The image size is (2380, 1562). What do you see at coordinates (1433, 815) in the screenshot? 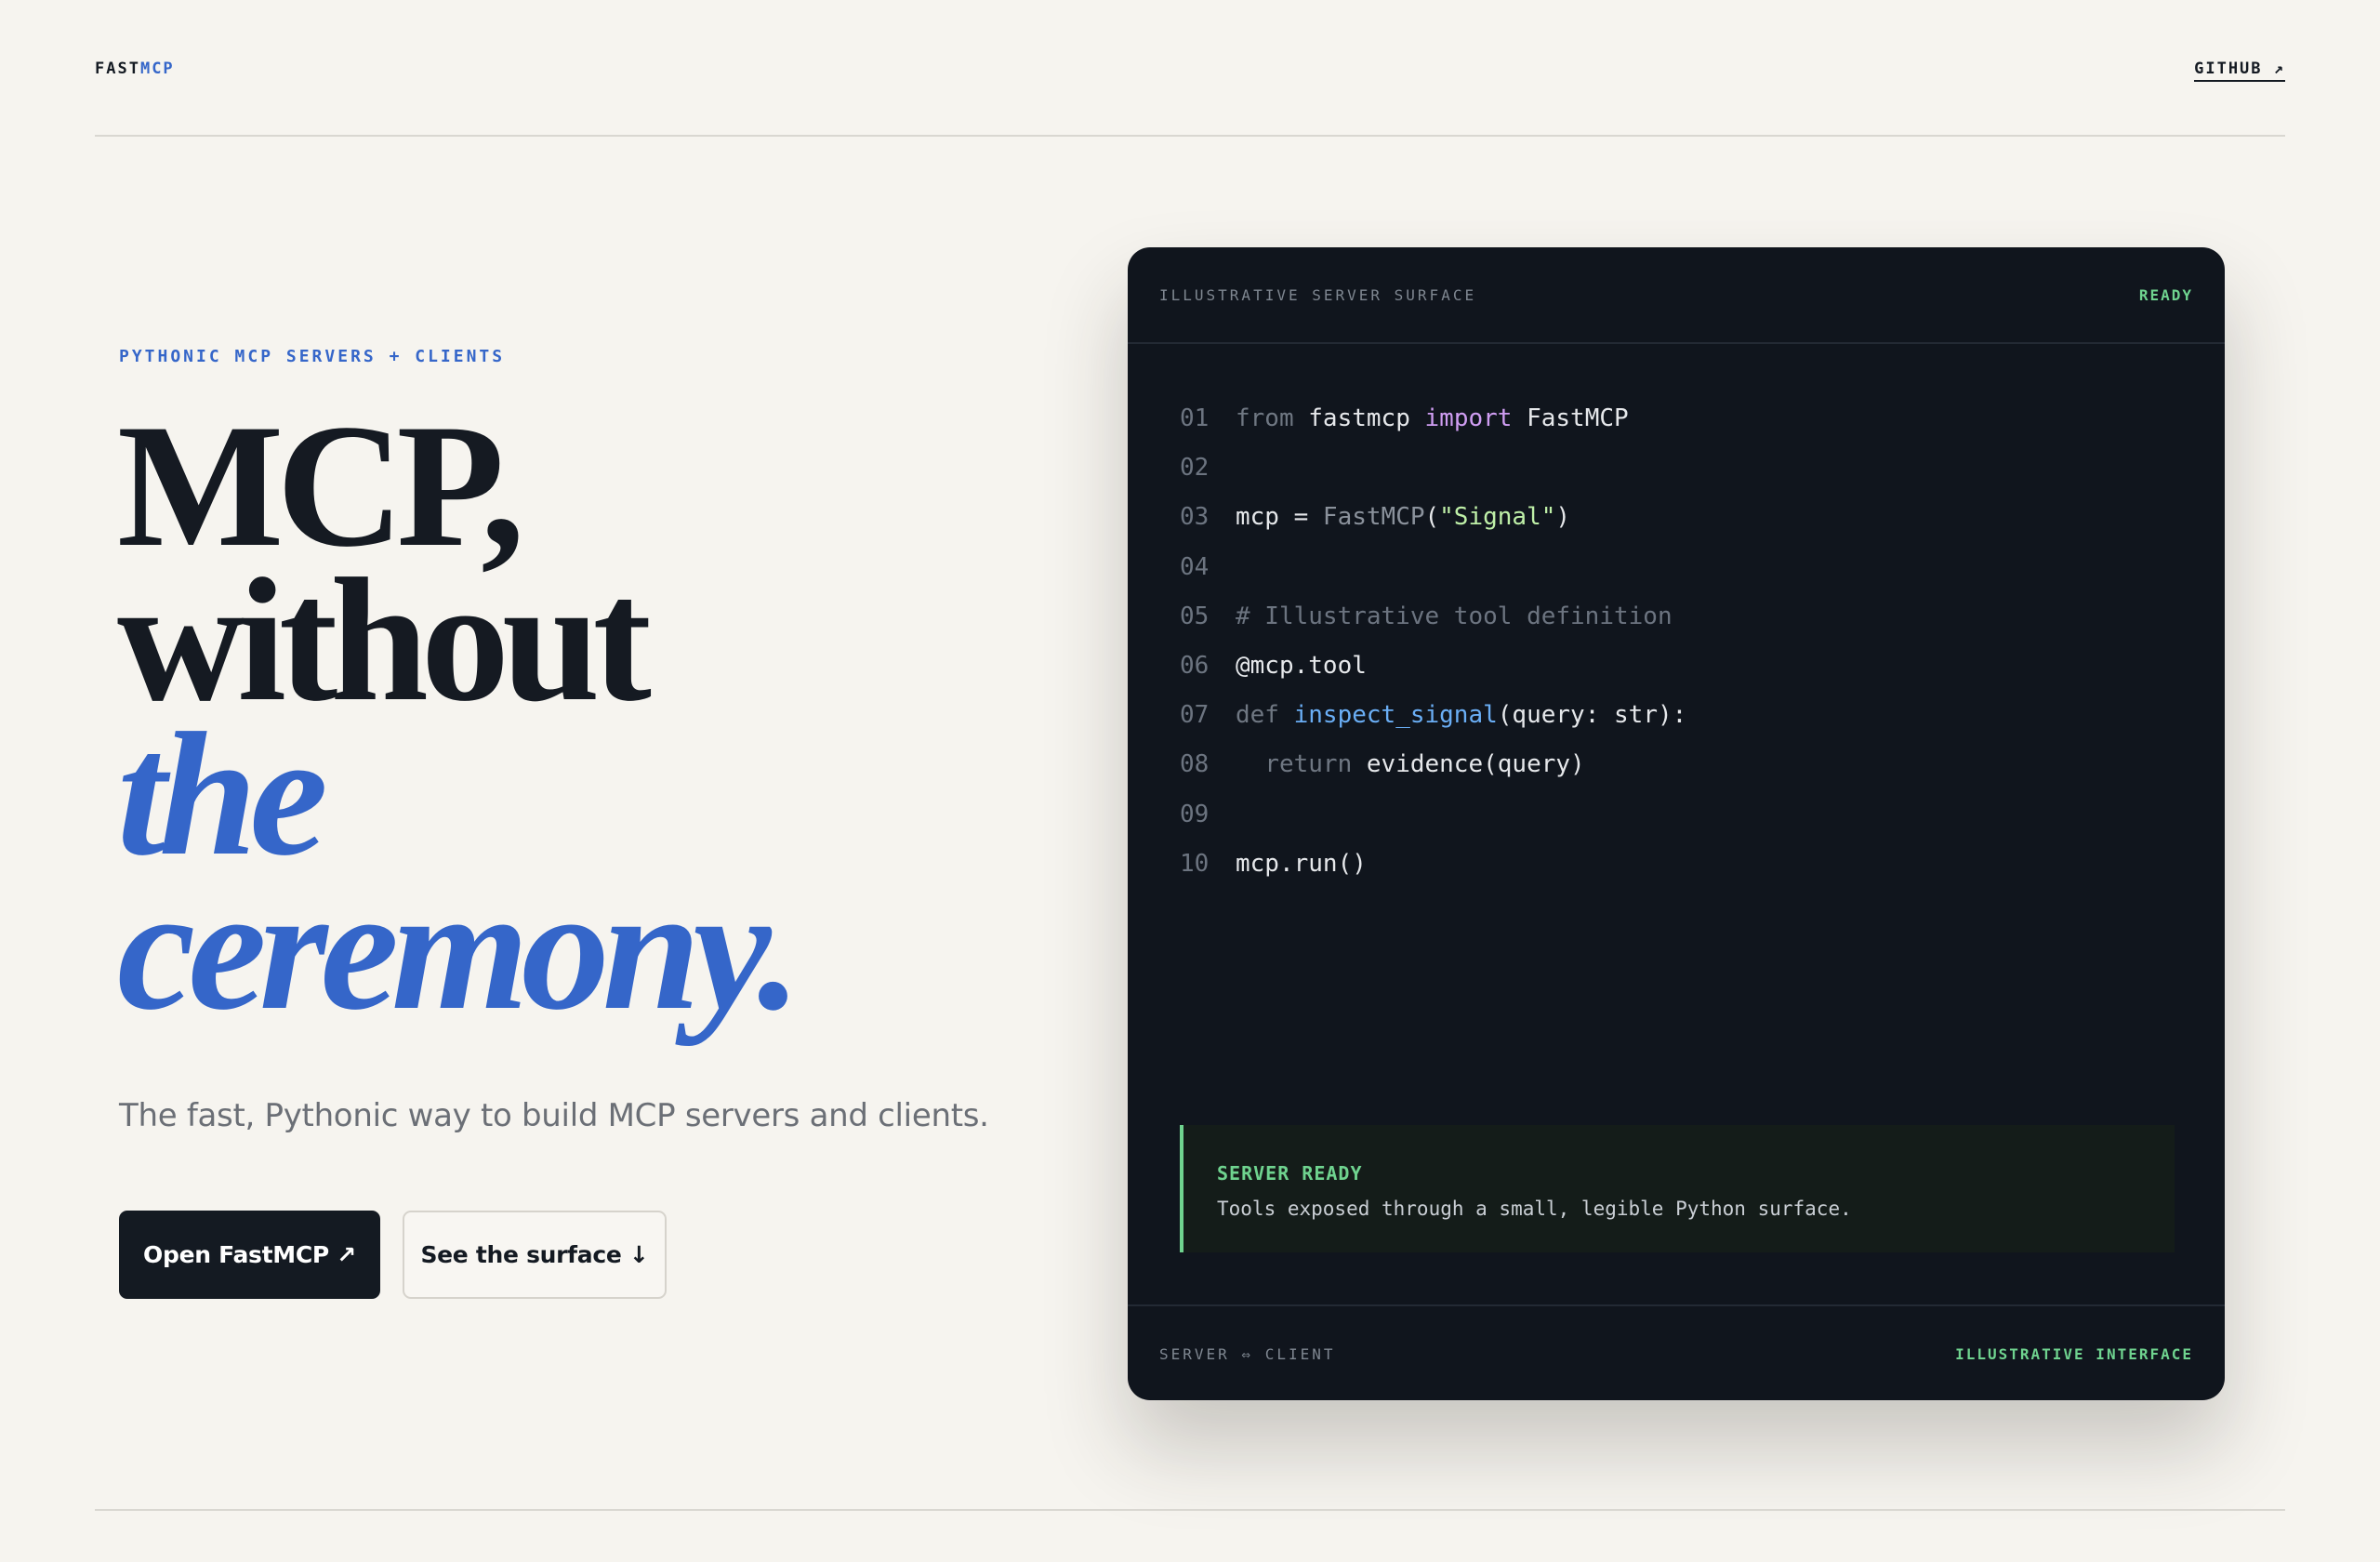
I see `code-line: 09` at bounding box center [1433, 815].